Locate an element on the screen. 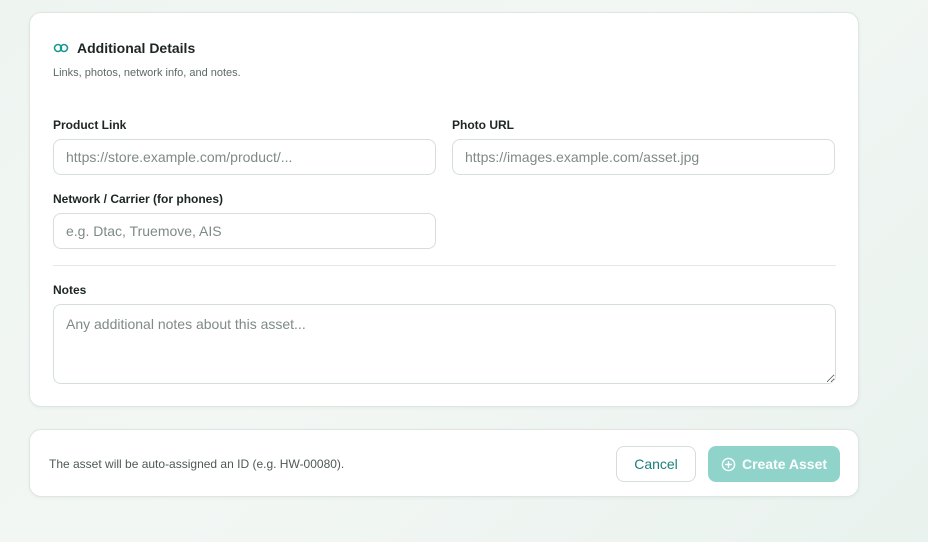 This screenshot has width=928, height=542. create-asset-label: Create Asset is located at coordinates (784, 464).